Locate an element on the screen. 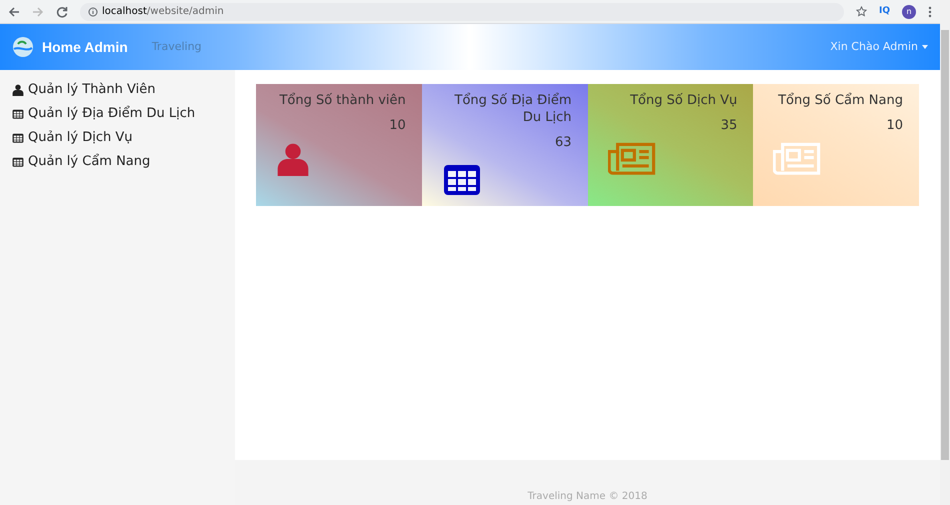  sidebar-link: Quản lý Thành Viên is located at coordinates (92, 90).